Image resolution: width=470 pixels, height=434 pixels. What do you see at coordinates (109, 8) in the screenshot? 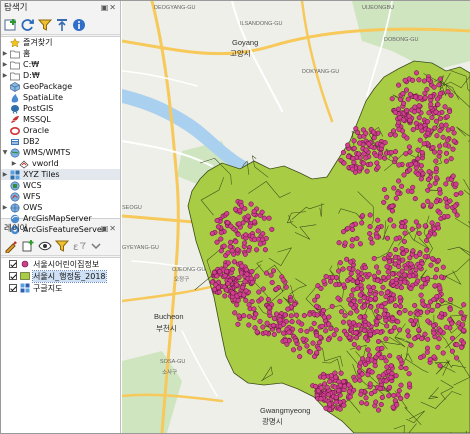
I see `panel-controls: ▣✕` at bounding box center [109, 8].